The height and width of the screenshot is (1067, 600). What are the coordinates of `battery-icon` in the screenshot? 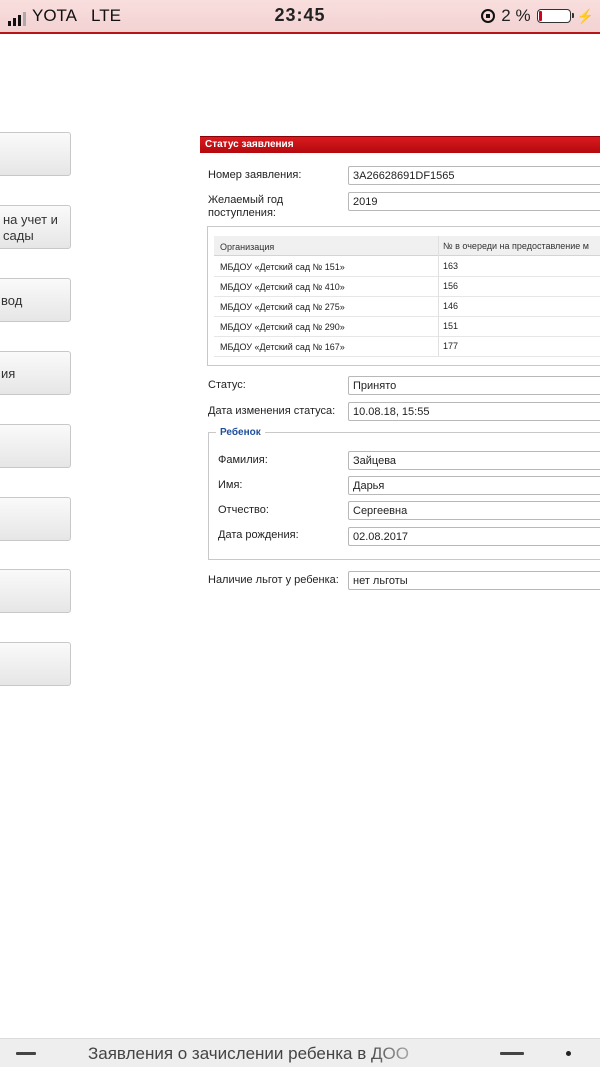 It's located at (555, 16).